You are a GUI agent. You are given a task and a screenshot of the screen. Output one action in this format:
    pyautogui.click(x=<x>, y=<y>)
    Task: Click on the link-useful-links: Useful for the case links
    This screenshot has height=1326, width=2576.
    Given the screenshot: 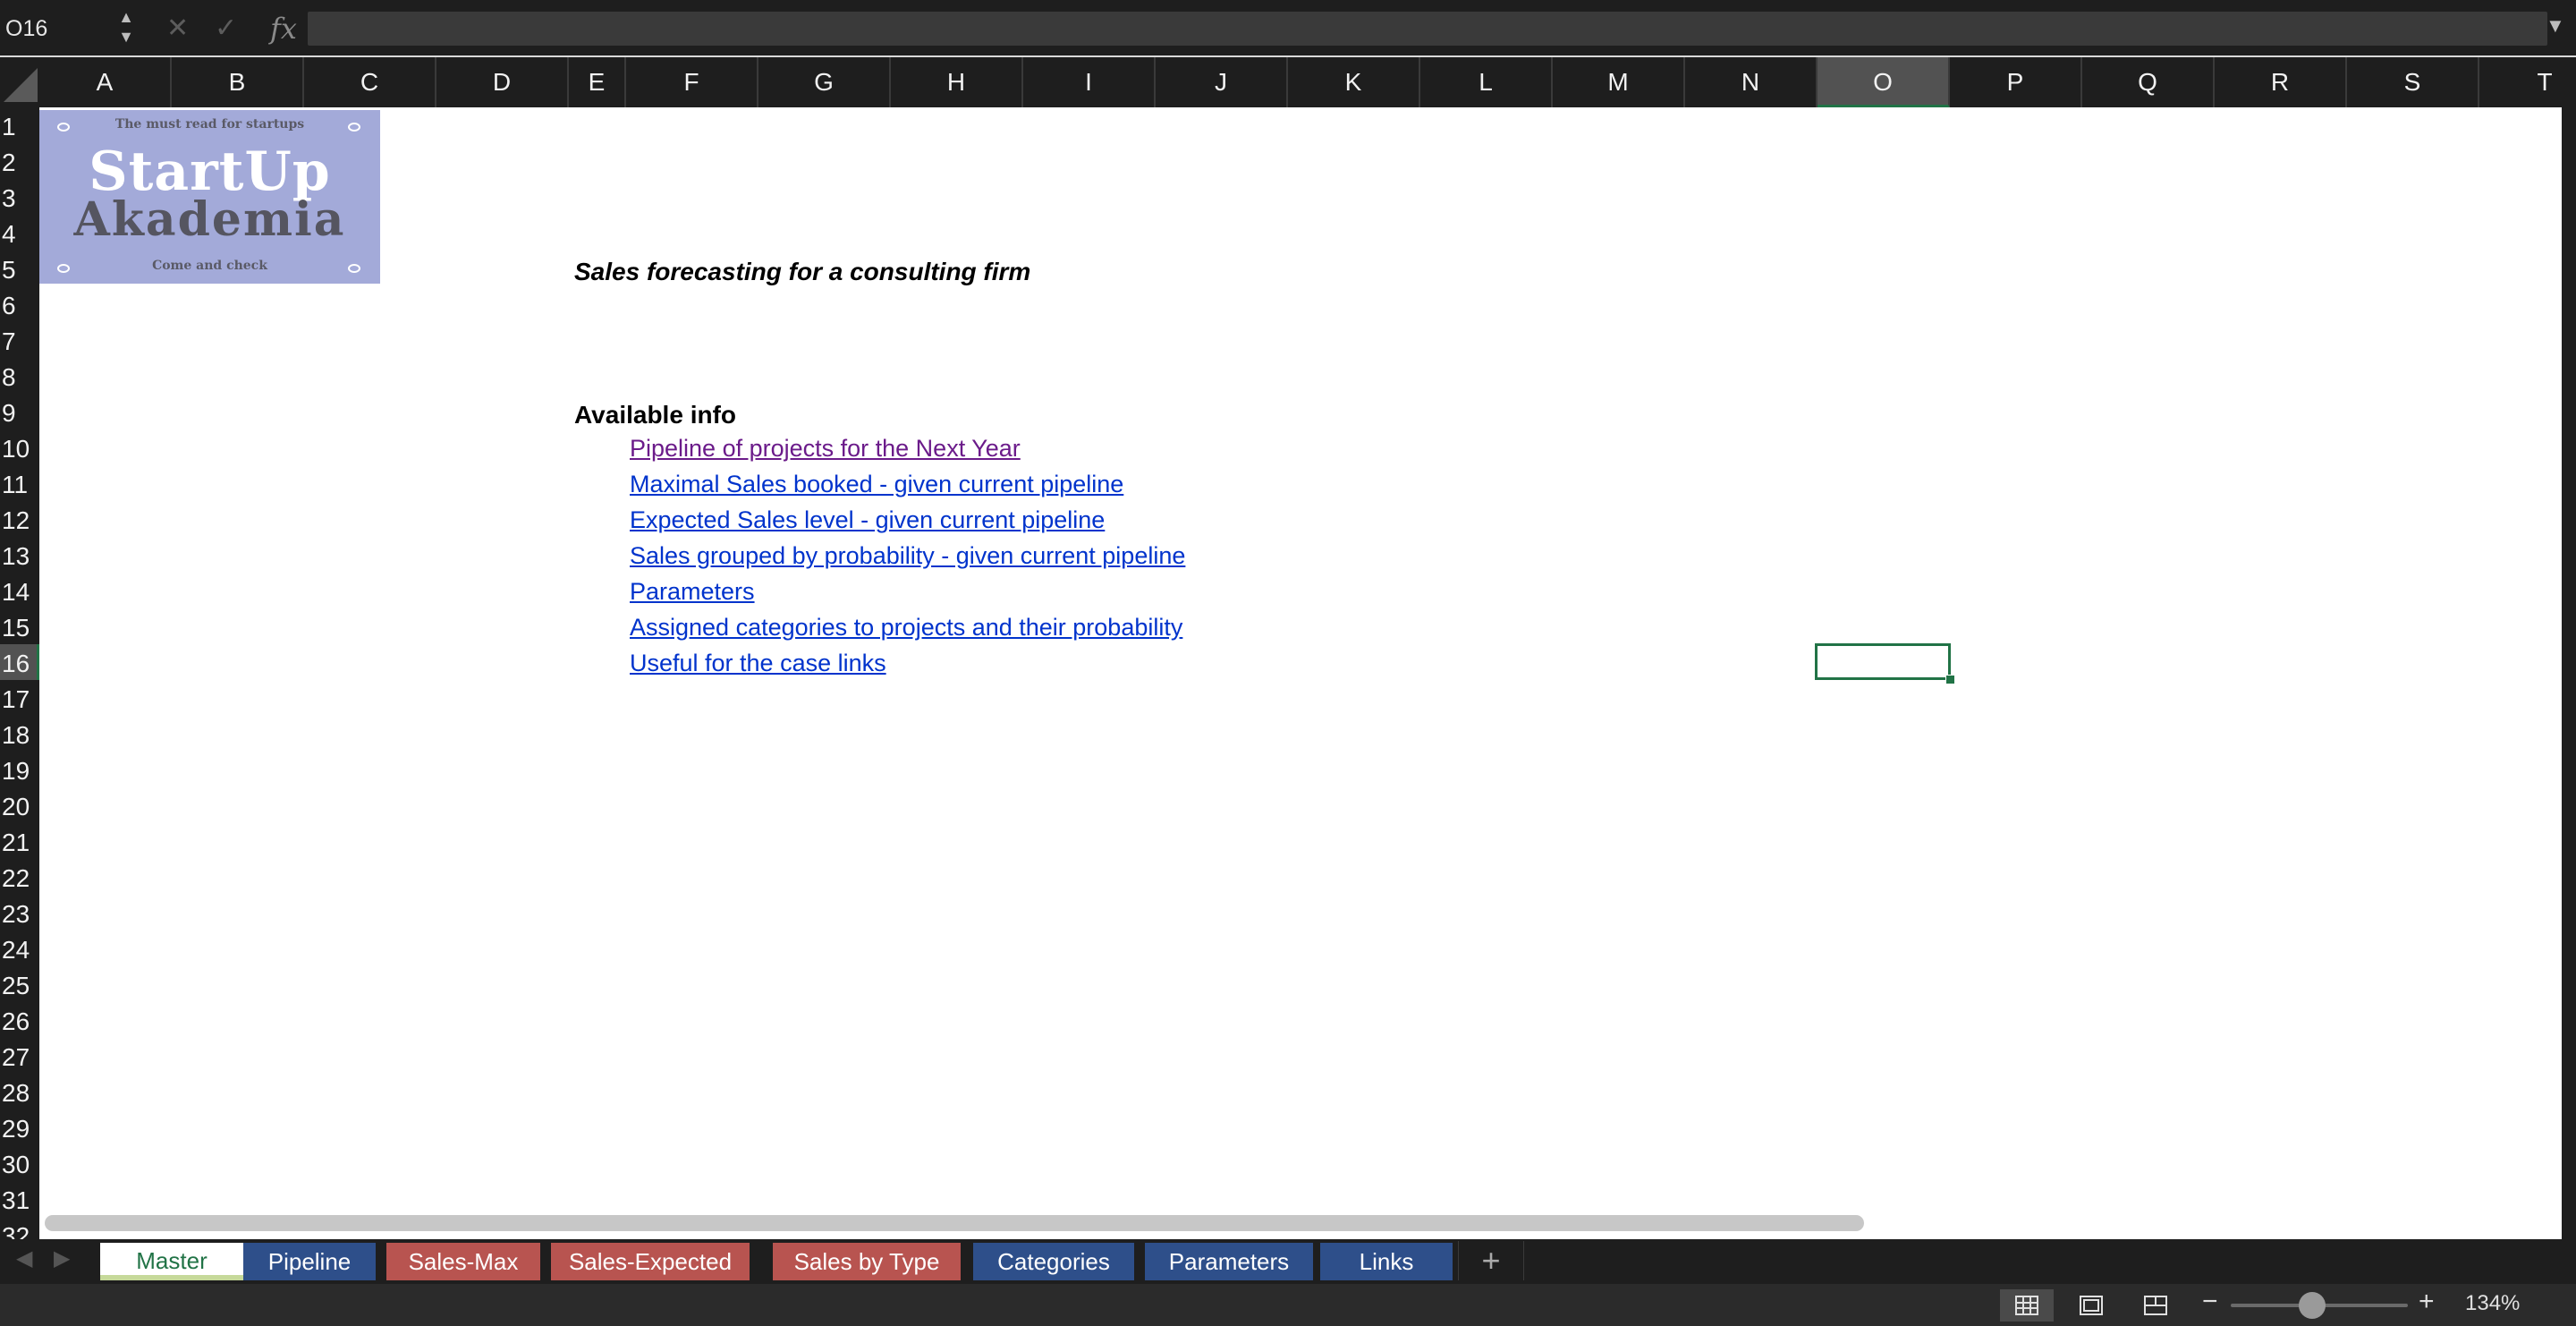 What is the action you would take?
    pyautogui.click(x=758, y=664)
    